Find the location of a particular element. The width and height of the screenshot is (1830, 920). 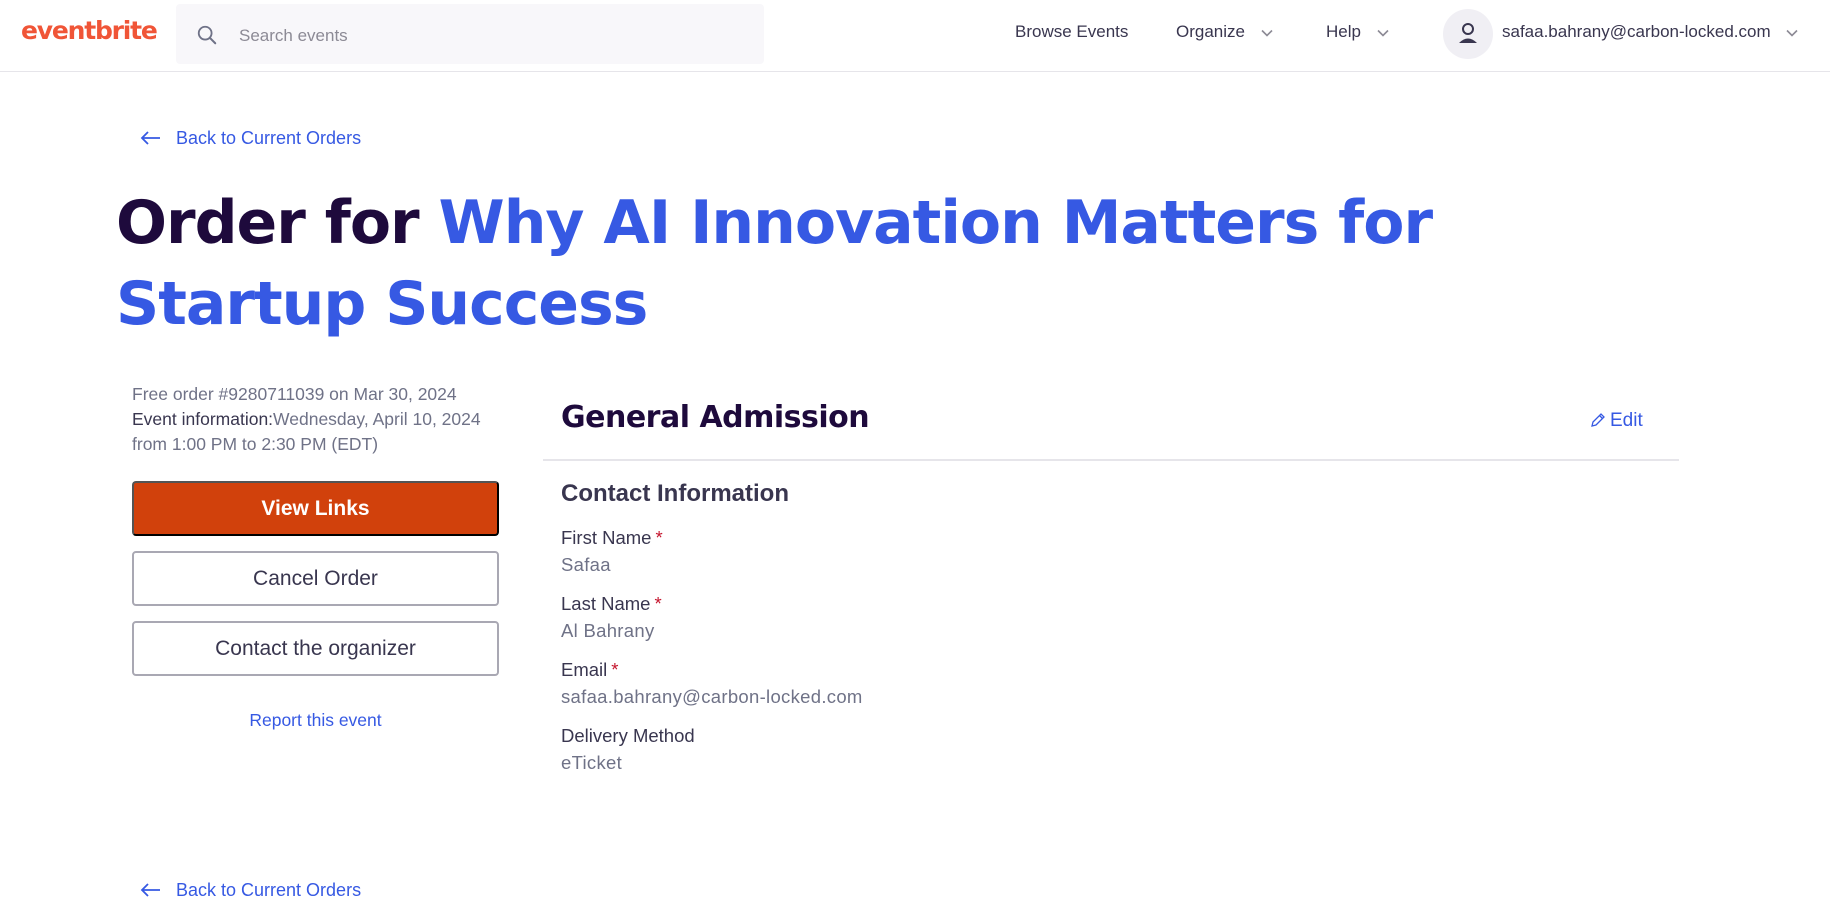

last-name-label: Last Name * is located at coordinates (611, 604).